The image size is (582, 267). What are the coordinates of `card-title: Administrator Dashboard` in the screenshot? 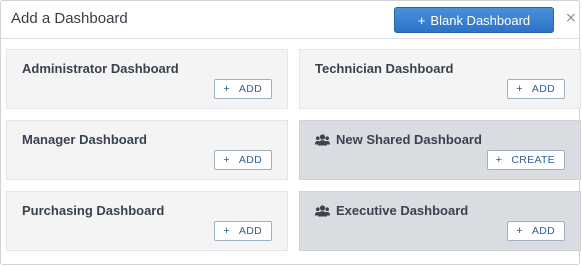 It's located at (100, 68).